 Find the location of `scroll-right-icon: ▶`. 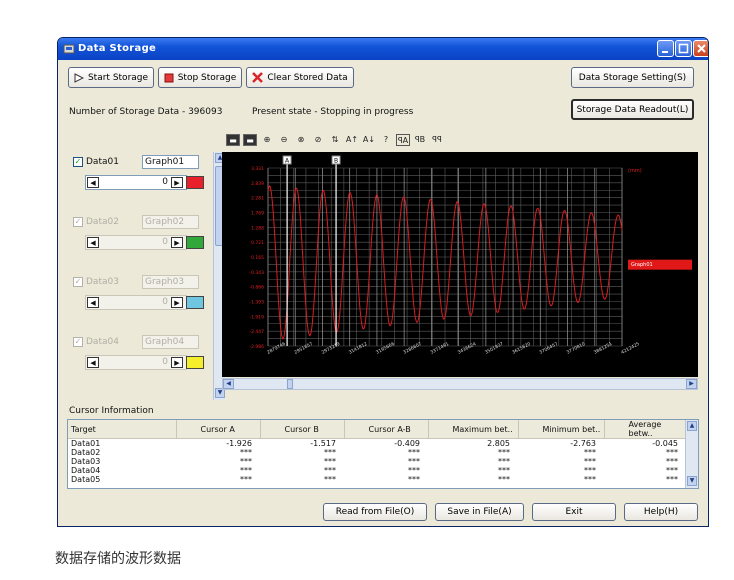

scroll-right-icon: ▶ is located at coordinates (691, 384).